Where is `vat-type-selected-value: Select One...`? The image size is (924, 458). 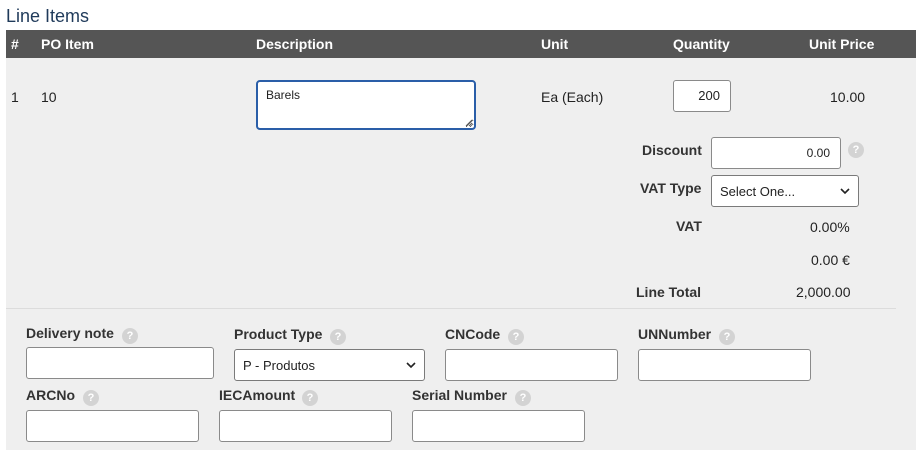
vat-type-selected-value: Select One... is located at coordinates (758, 191).